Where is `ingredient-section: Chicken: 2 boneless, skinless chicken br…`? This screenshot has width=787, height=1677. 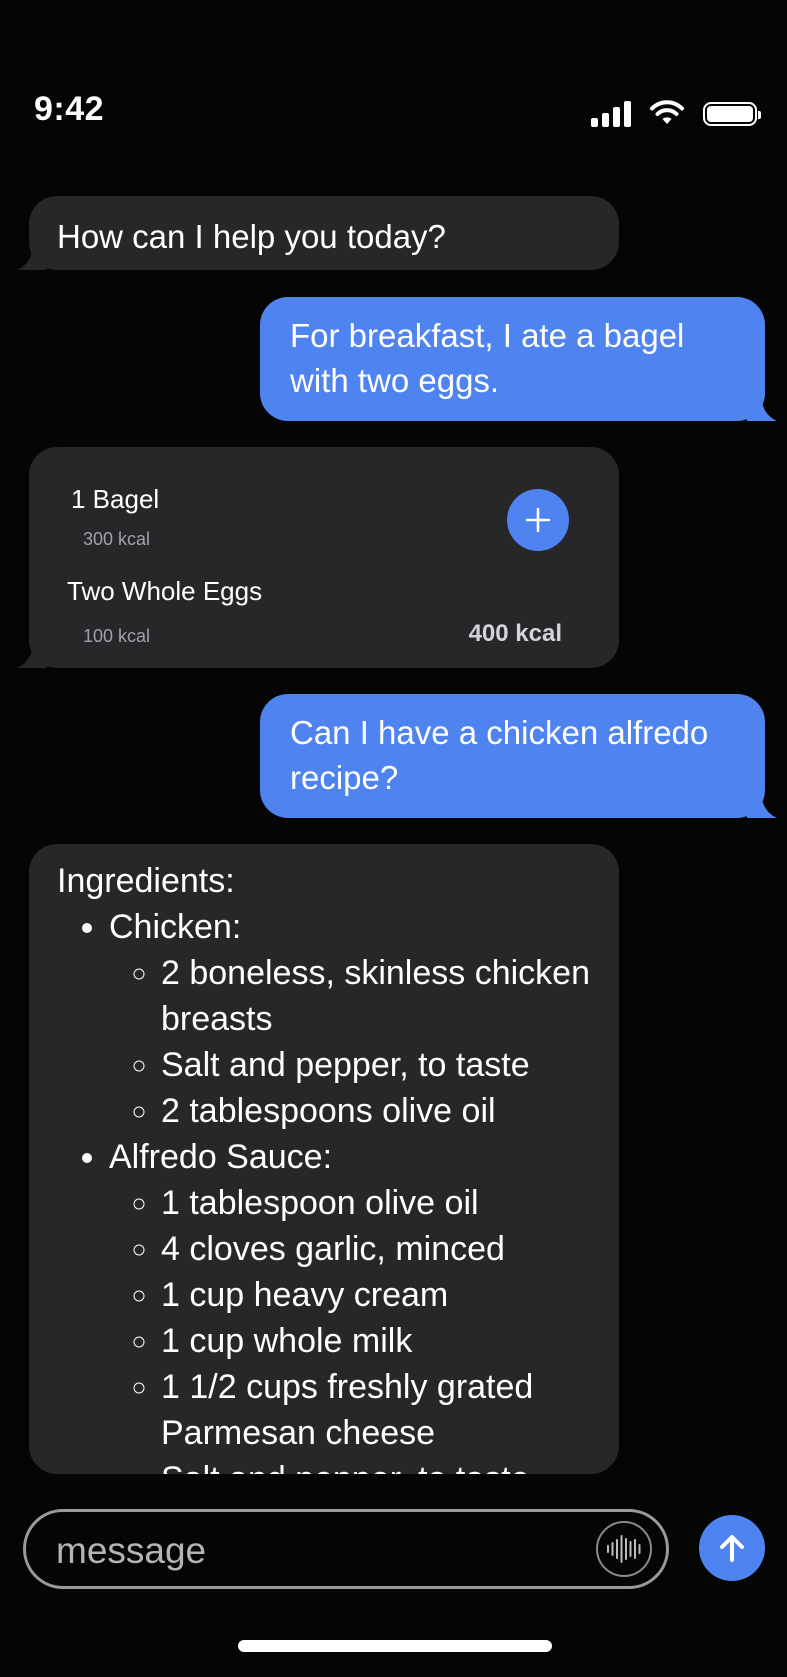
ingredient-section: Chicken: 2 boneless, skinless chicken br… is located at coordinates (350, 1019).